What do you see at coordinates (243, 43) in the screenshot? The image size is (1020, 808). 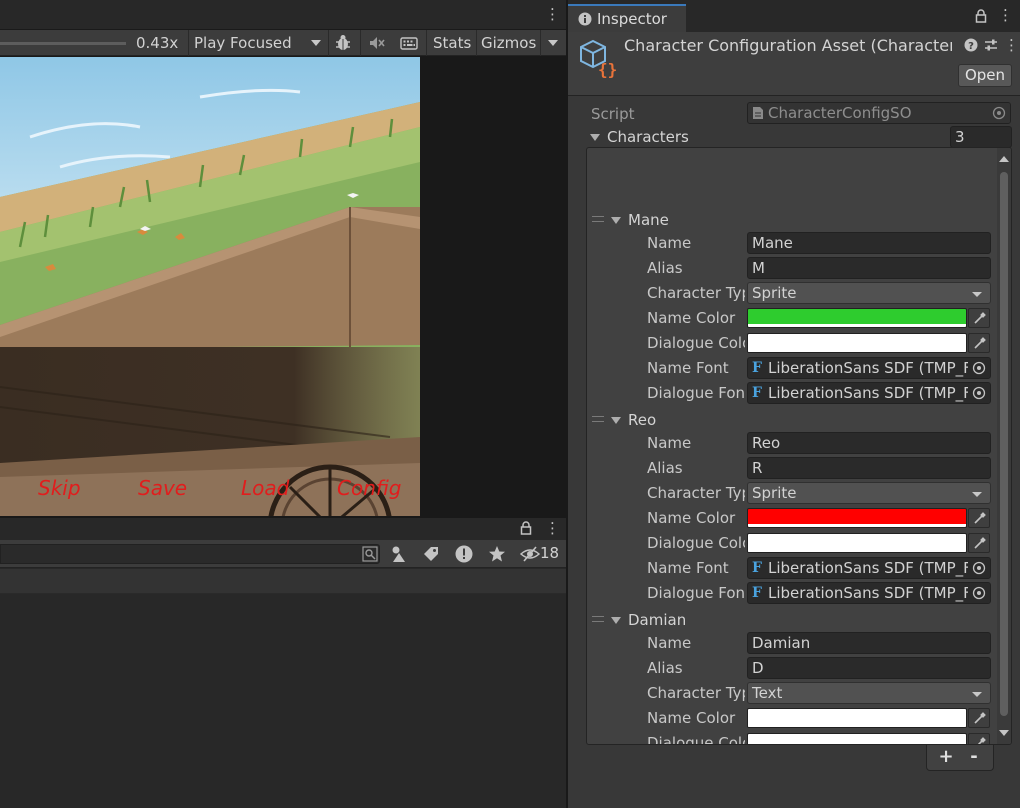 I see `play-mode-dropdown: Play Focused` at bounding box center [243, 43].